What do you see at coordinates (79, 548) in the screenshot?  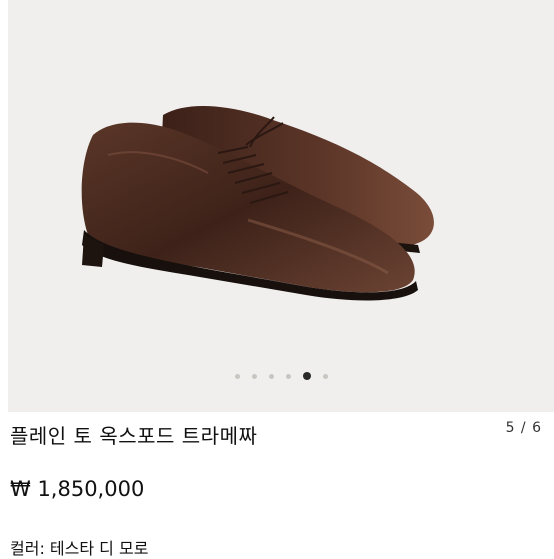 I see `product-color: 컬러: 테스타 디 모로` at bounding box center [79, 548].